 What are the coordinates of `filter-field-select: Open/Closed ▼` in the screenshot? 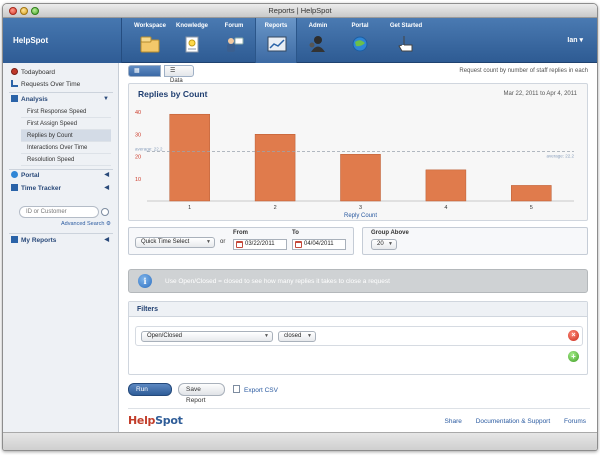 It's located at (207, 336).